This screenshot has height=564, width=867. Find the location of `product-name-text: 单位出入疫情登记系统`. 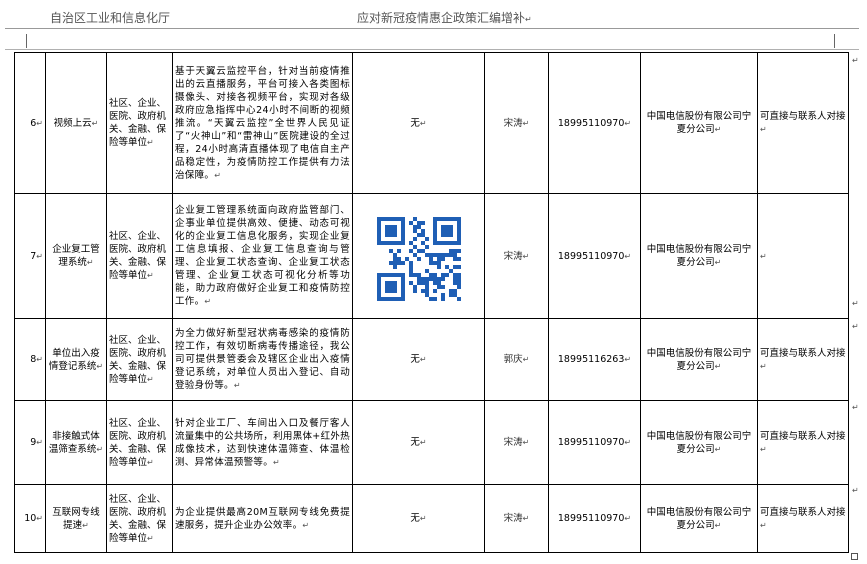

product-name-text: 单位出入疫情登记系统 is located at coordinates (74, 359).